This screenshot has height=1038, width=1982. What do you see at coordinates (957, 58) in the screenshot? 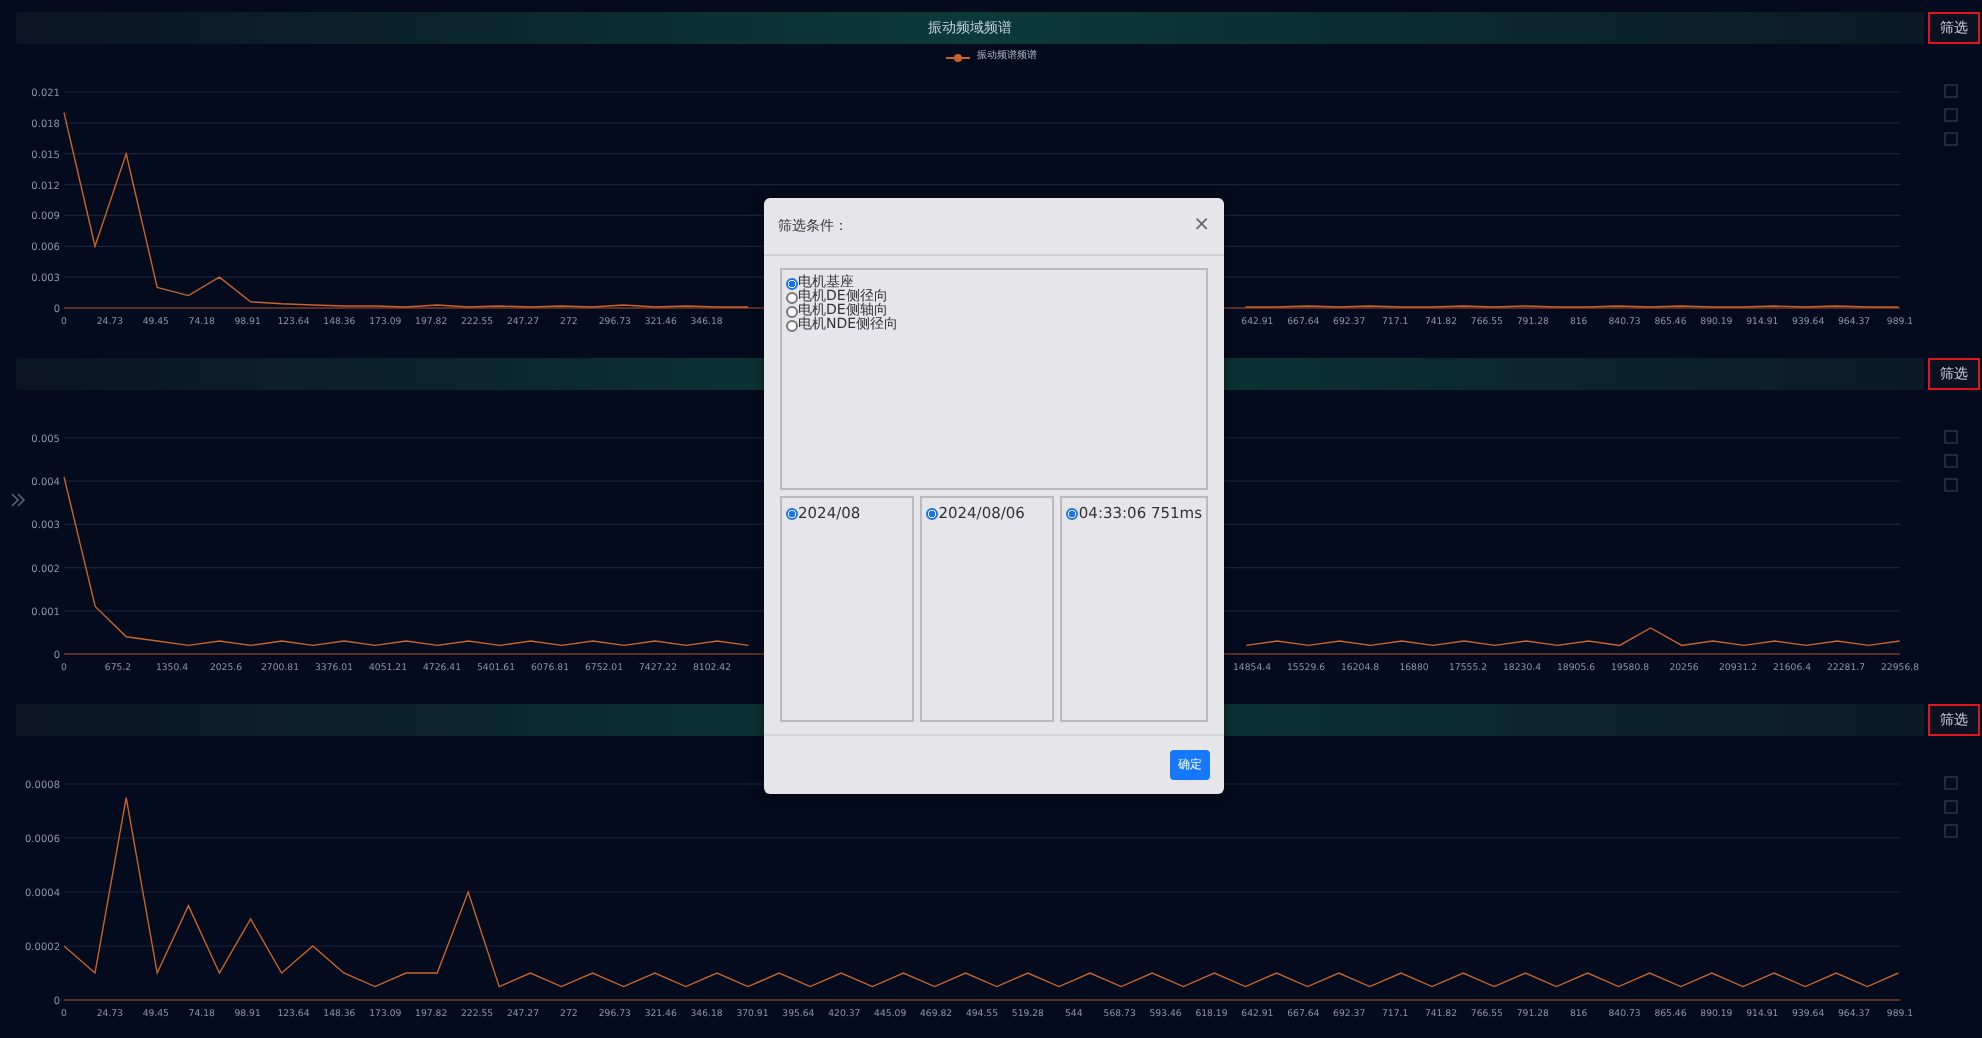
I see `legend-icon` at bounding box center [957, 58].